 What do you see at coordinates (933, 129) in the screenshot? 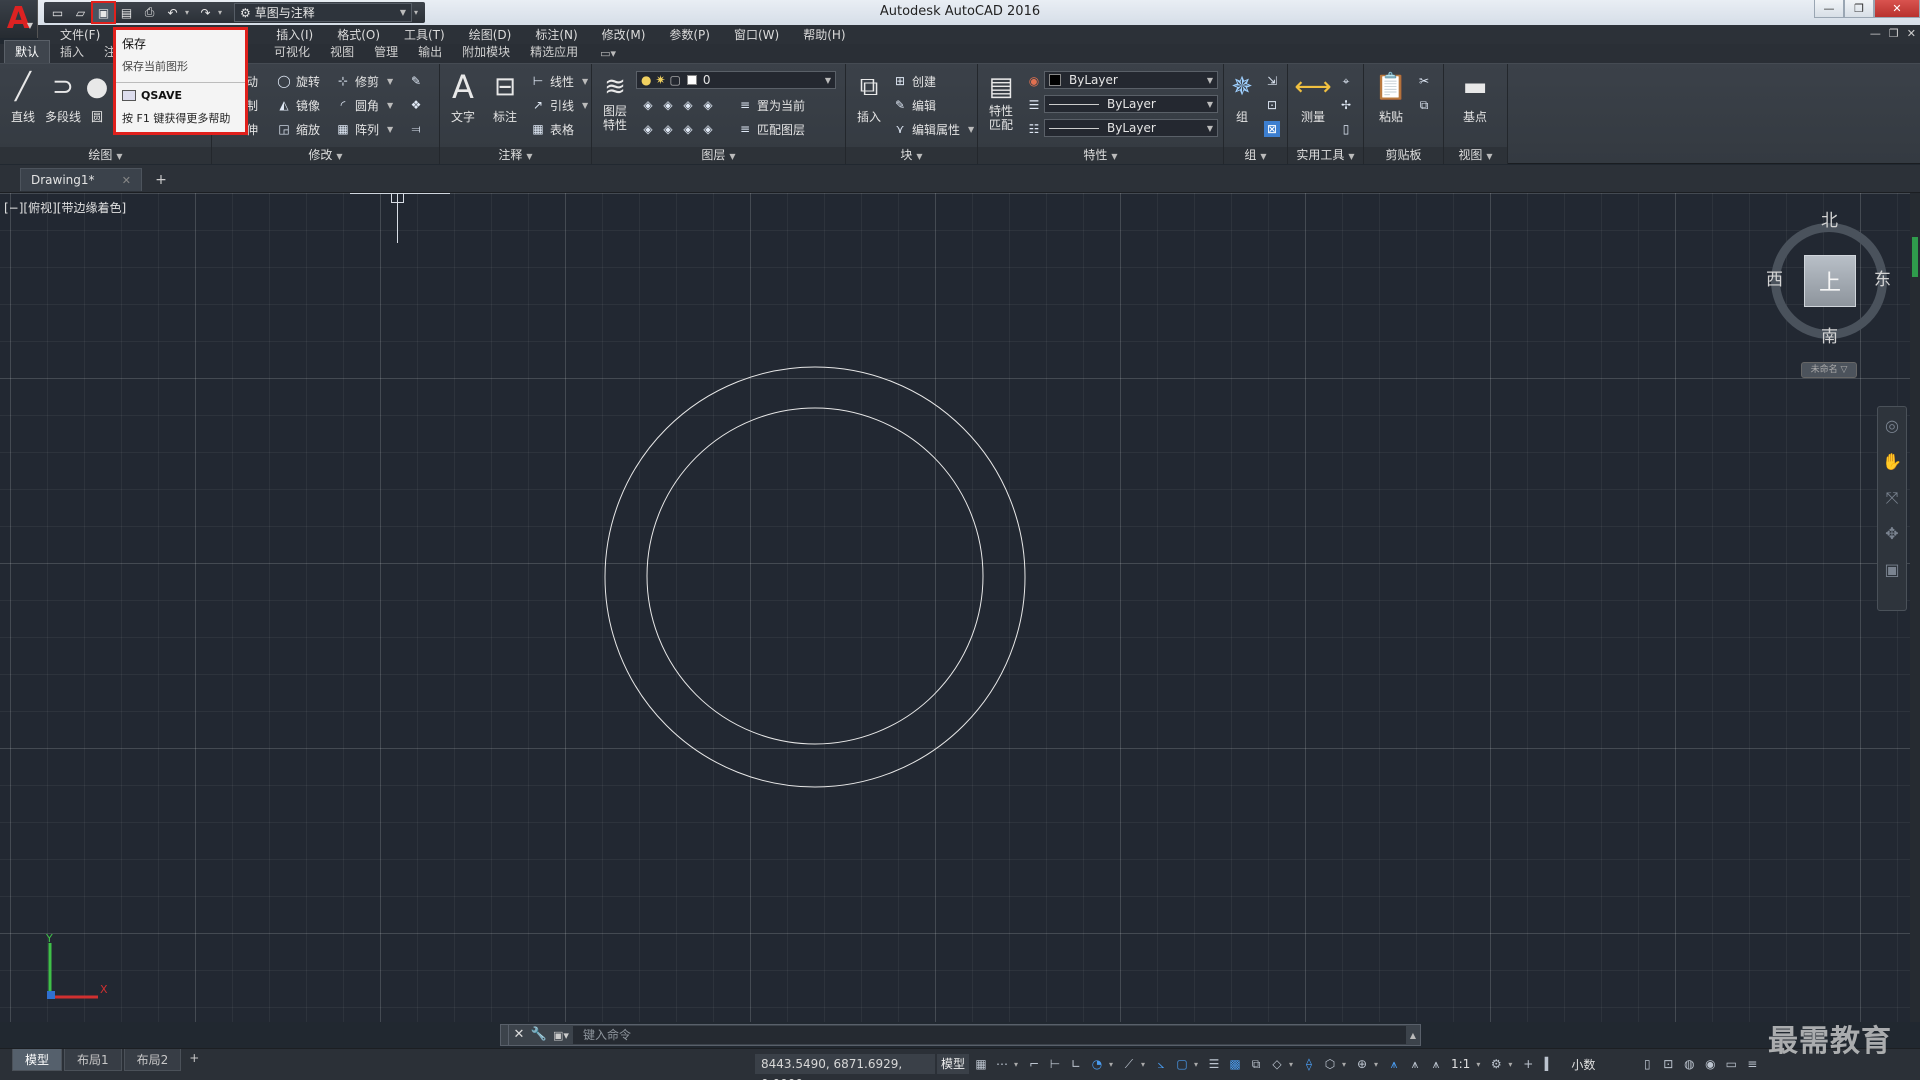
I see `edit-attributes-button: ⋎ 编辑属性 ▼` at bounding box center [933, 129].